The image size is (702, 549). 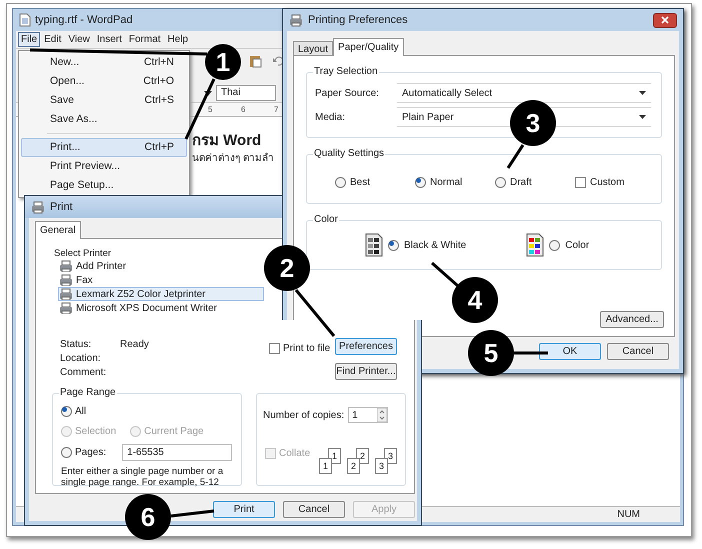 I want to click on undo-icon, so click(x=278, y=61).